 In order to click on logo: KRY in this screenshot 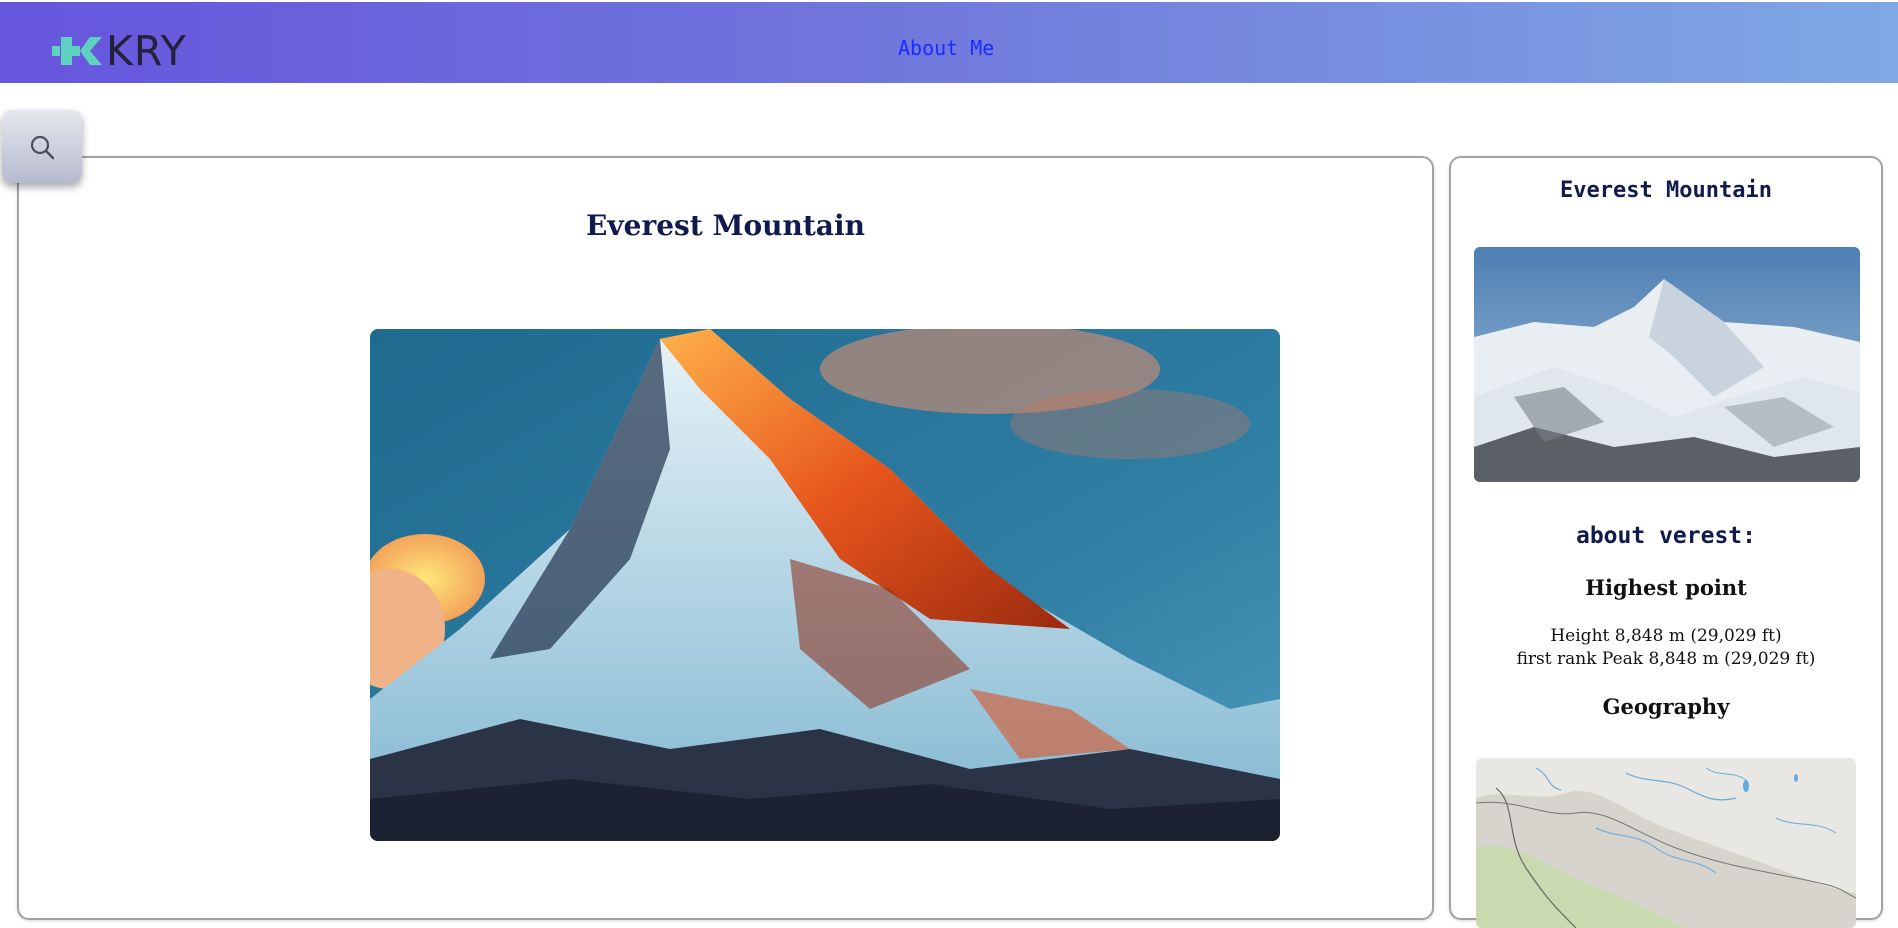, I will do `click(119, 51)`.